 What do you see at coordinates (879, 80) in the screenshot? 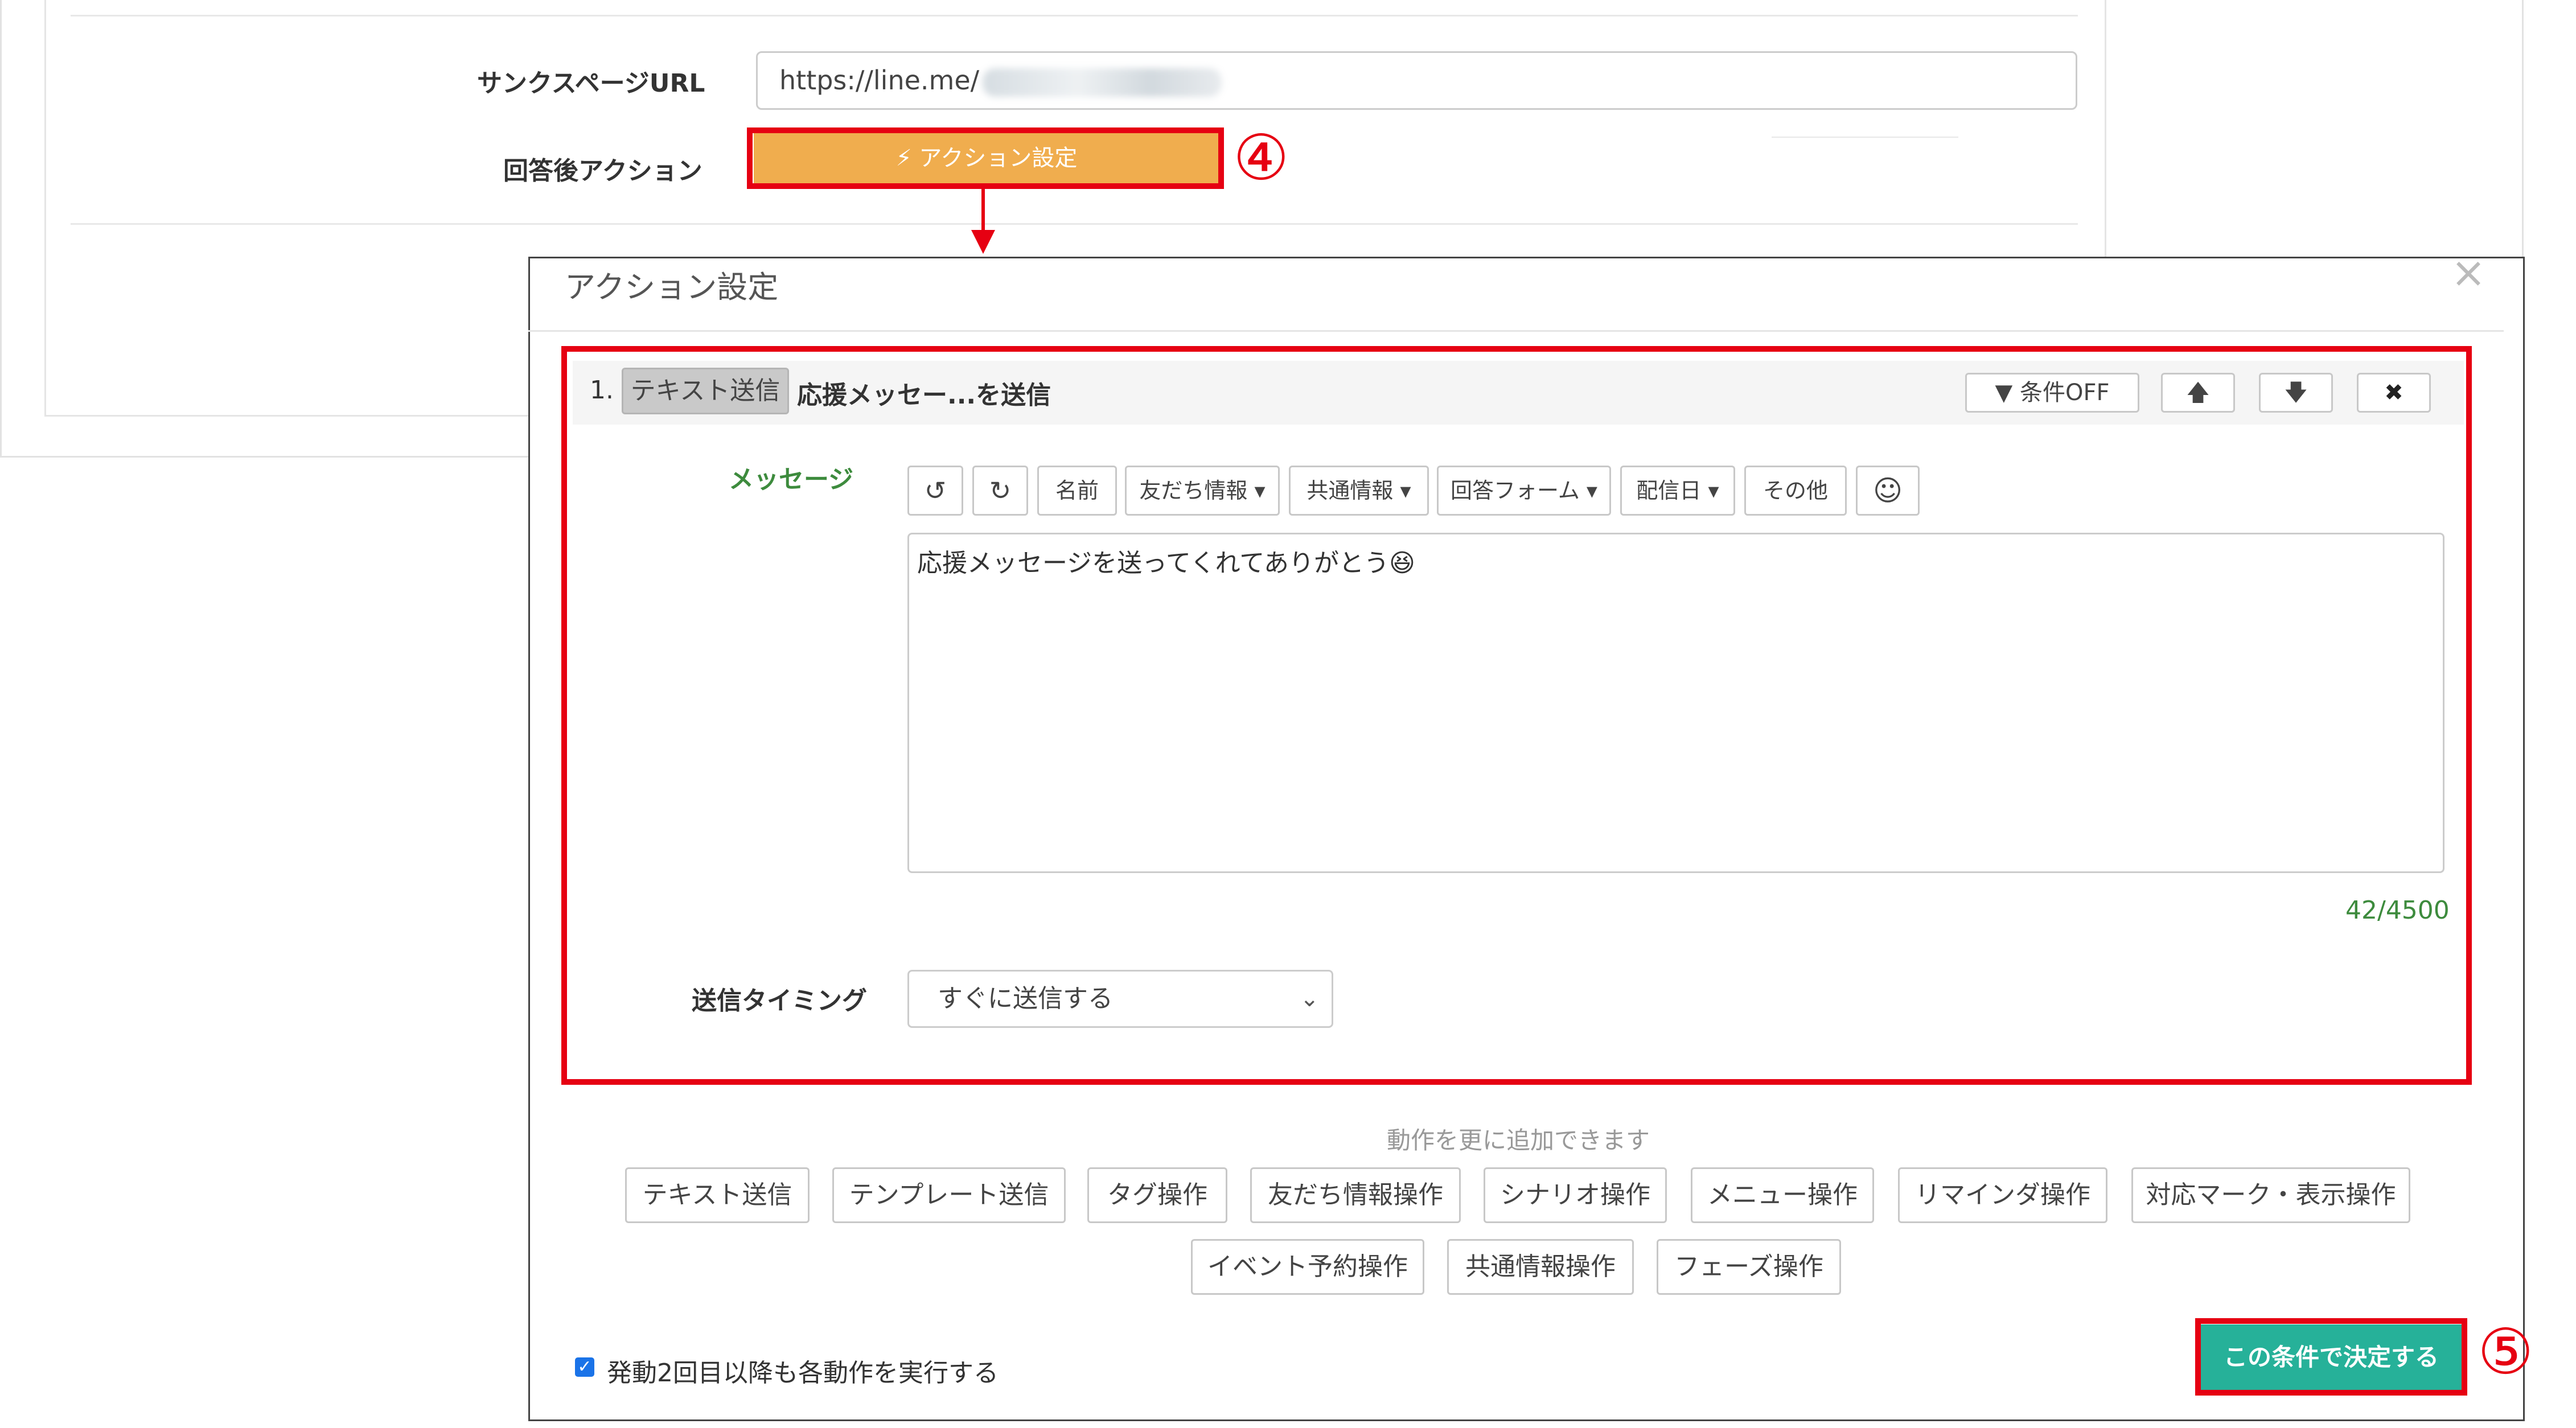
I see `thanks-url-value: https://line.me/` at bounding box center [879, 80].